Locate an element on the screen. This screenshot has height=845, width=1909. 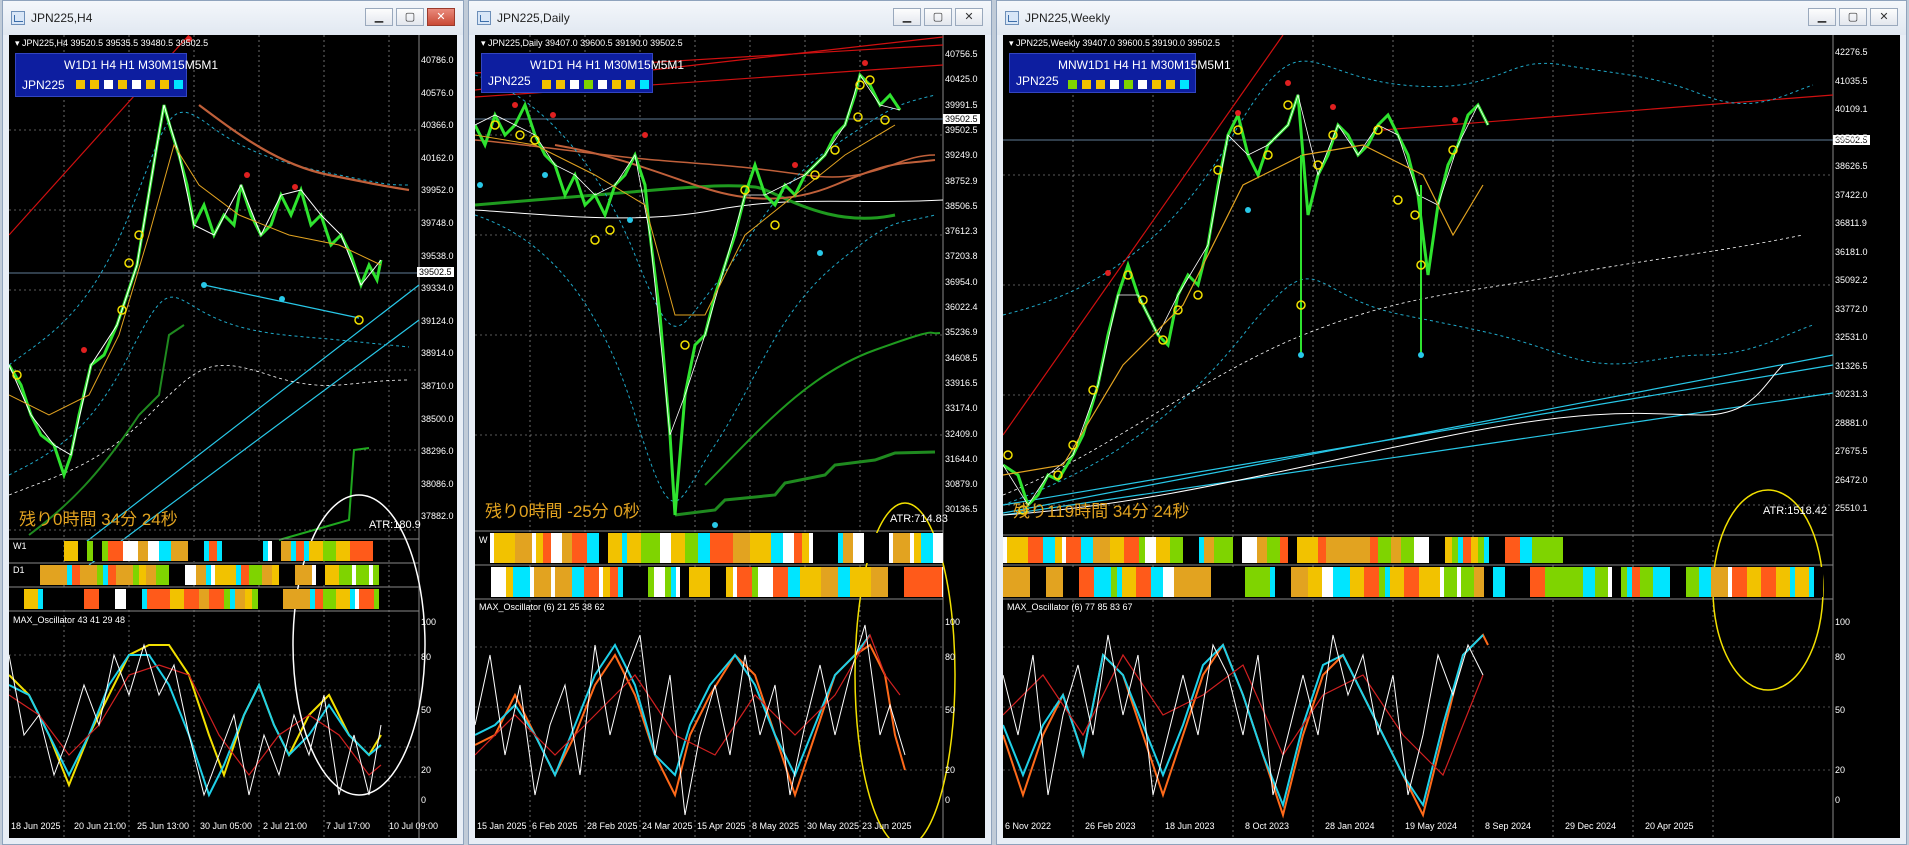
timeframe-symbol: JPN225 is located at coordinates (1037, 81).